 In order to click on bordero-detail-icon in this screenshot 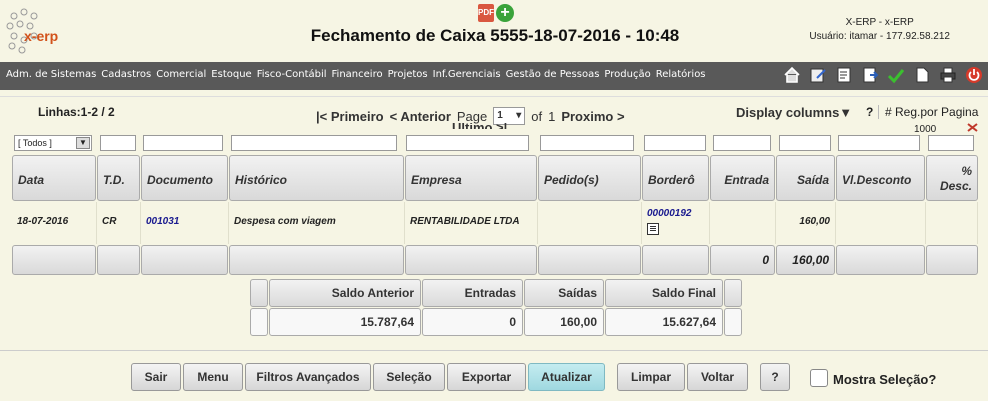, I will do `click(653, 229)`.